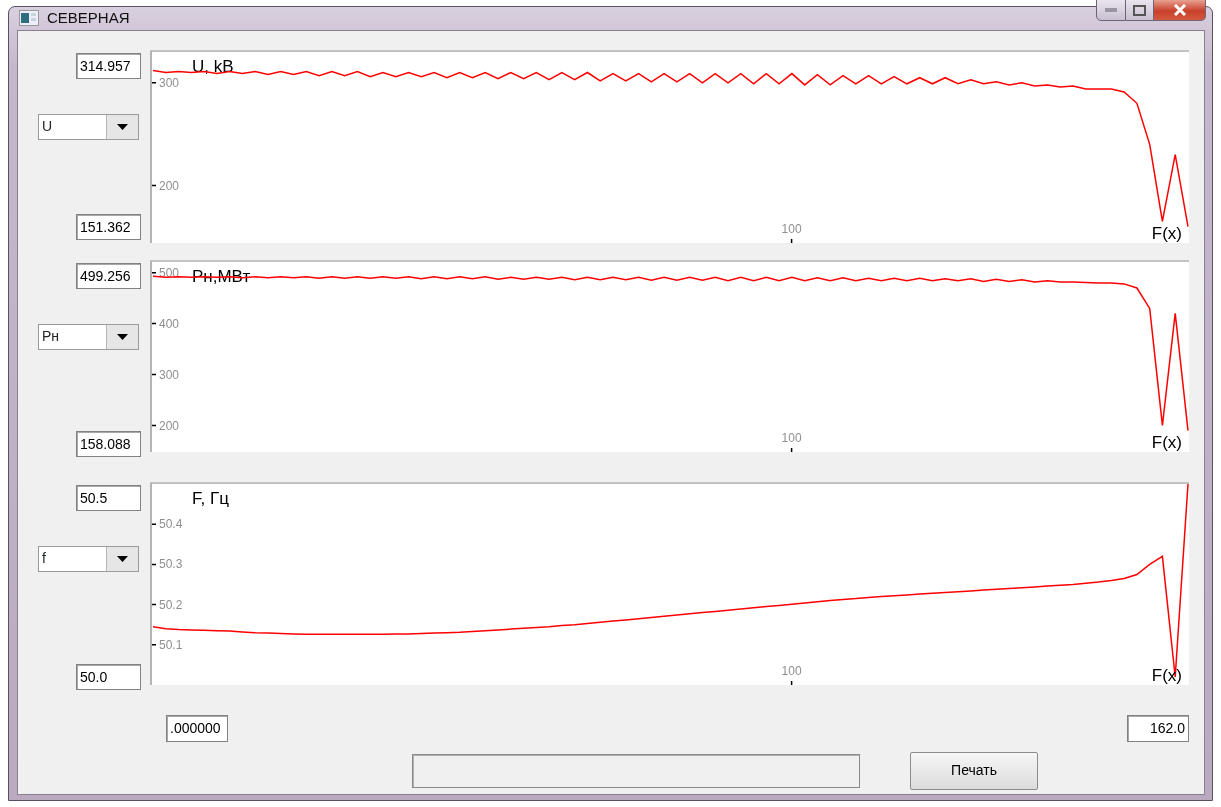 Image resolution: width=1221 pixels, height=807 pixels. I want to click on maximize-button, so click(1140, 11).